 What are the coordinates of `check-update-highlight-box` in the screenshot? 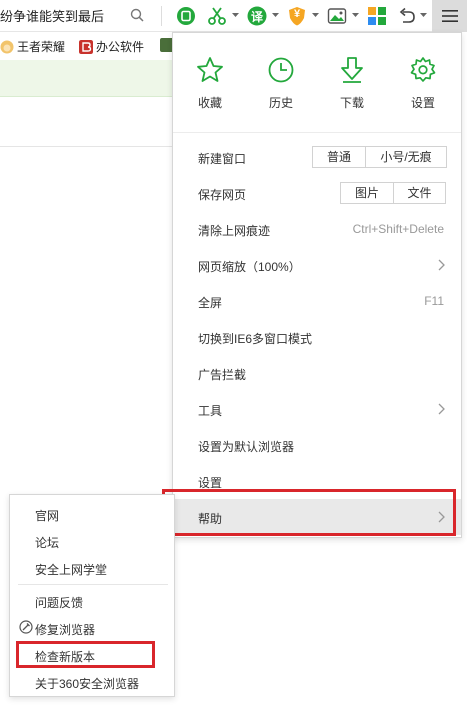 It's located at (85, 654).